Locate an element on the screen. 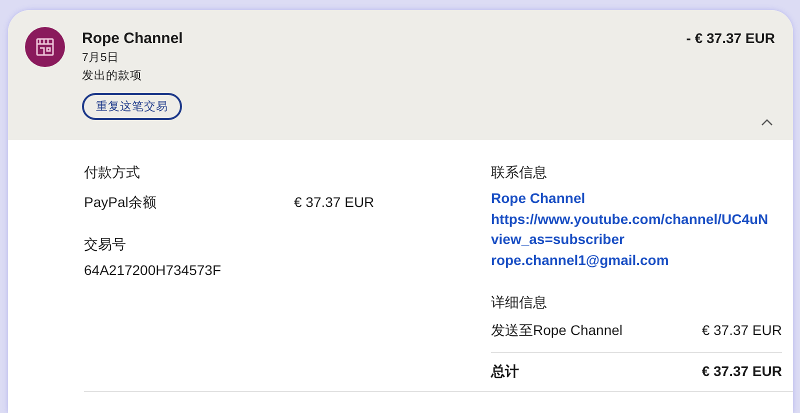 This screenshot has height=413, width=800. transaction-type: 发出的款项 is located at coordinates (112, 75).